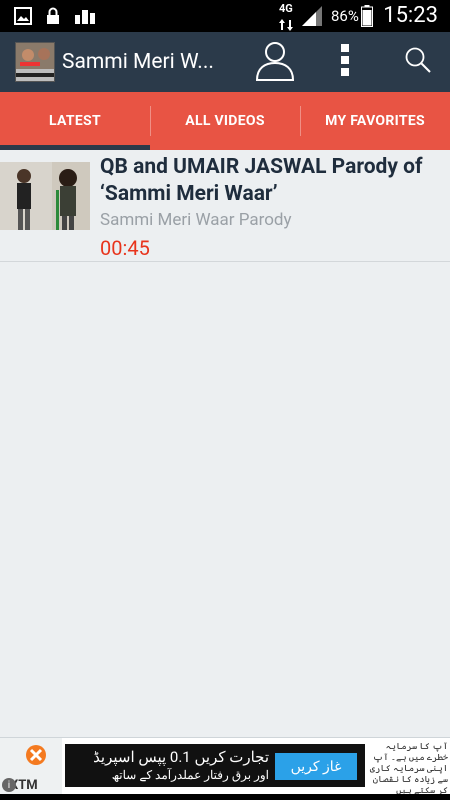 Image resolution: width=450 pixels, height=800 pixels. What do you see at coordinates (53, 18) in the screenshot?
I see `lock-icon` at bounding box center [53, 18].